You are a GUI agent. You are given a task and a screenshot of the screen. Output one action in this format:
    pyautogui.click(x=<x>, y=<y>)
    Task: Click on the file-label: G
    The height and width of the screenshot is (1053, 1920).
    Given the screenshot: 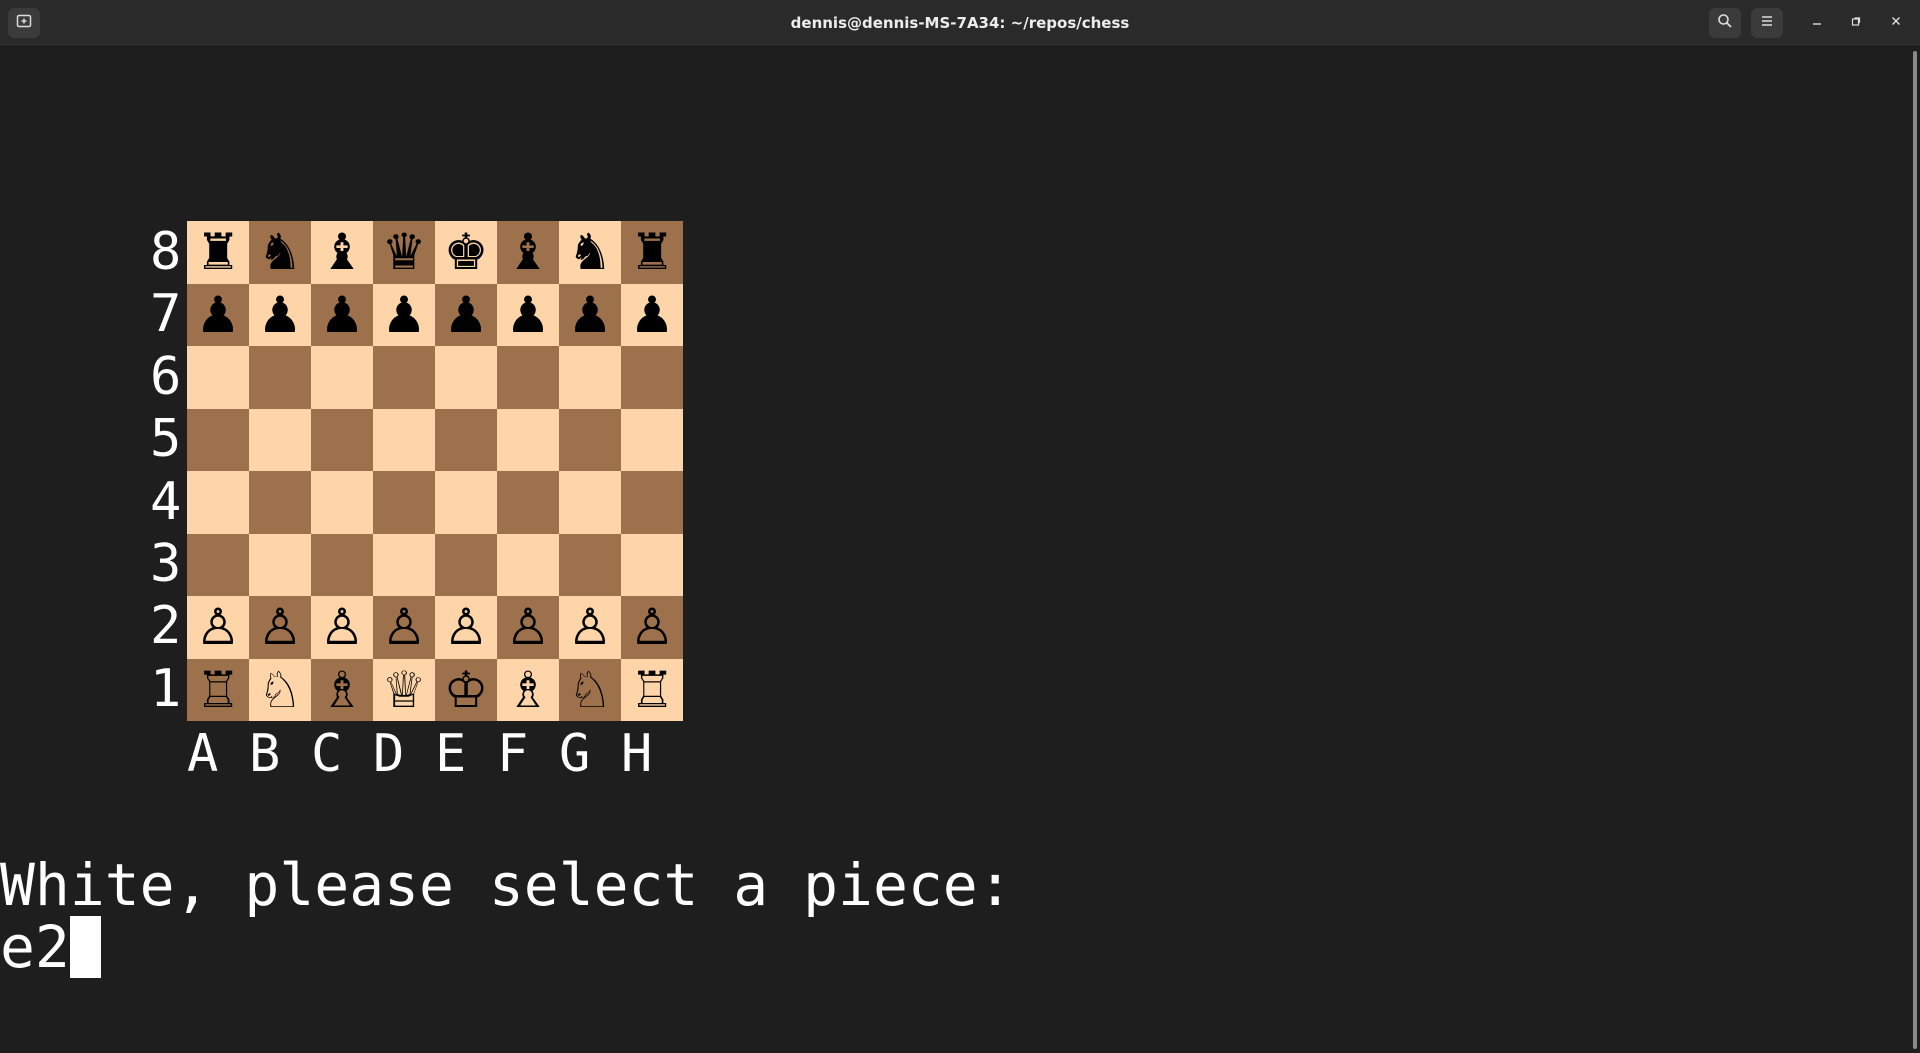 What is the action you would take?
    pyautogui.click(x=575, y=754)
    